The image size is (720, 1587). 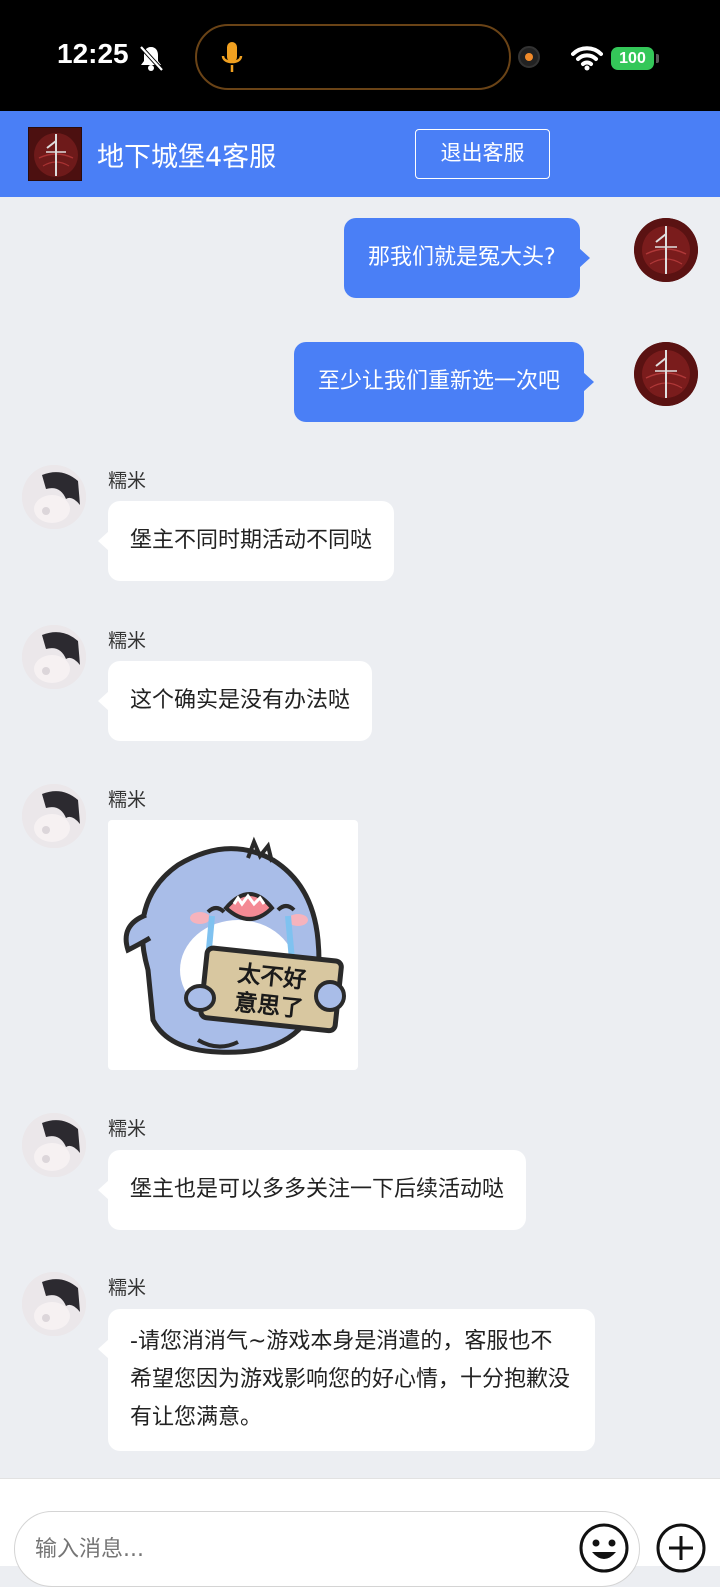 I want to click on exit-service-button: 退出客服, so click(x=482, y=154).